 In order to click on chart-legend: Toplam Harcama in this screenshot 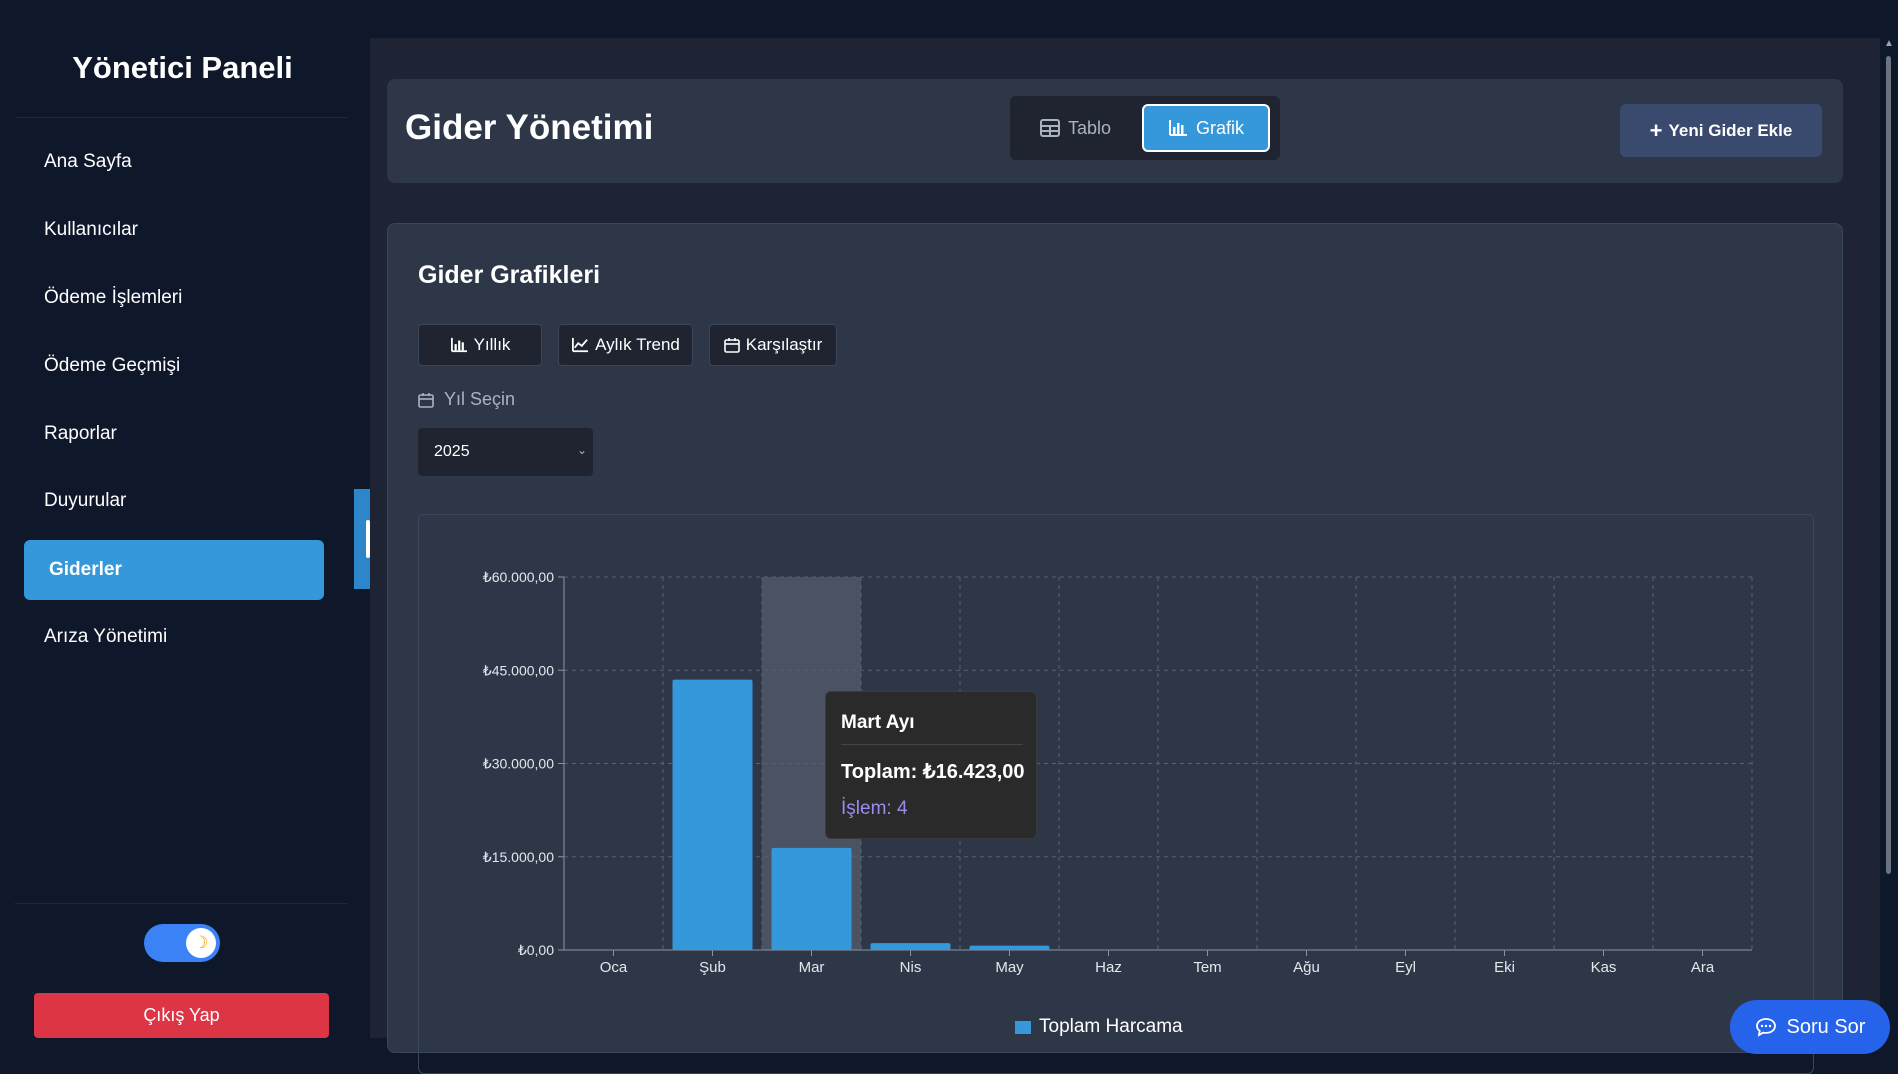, I will do `click(1099, 1027)`.